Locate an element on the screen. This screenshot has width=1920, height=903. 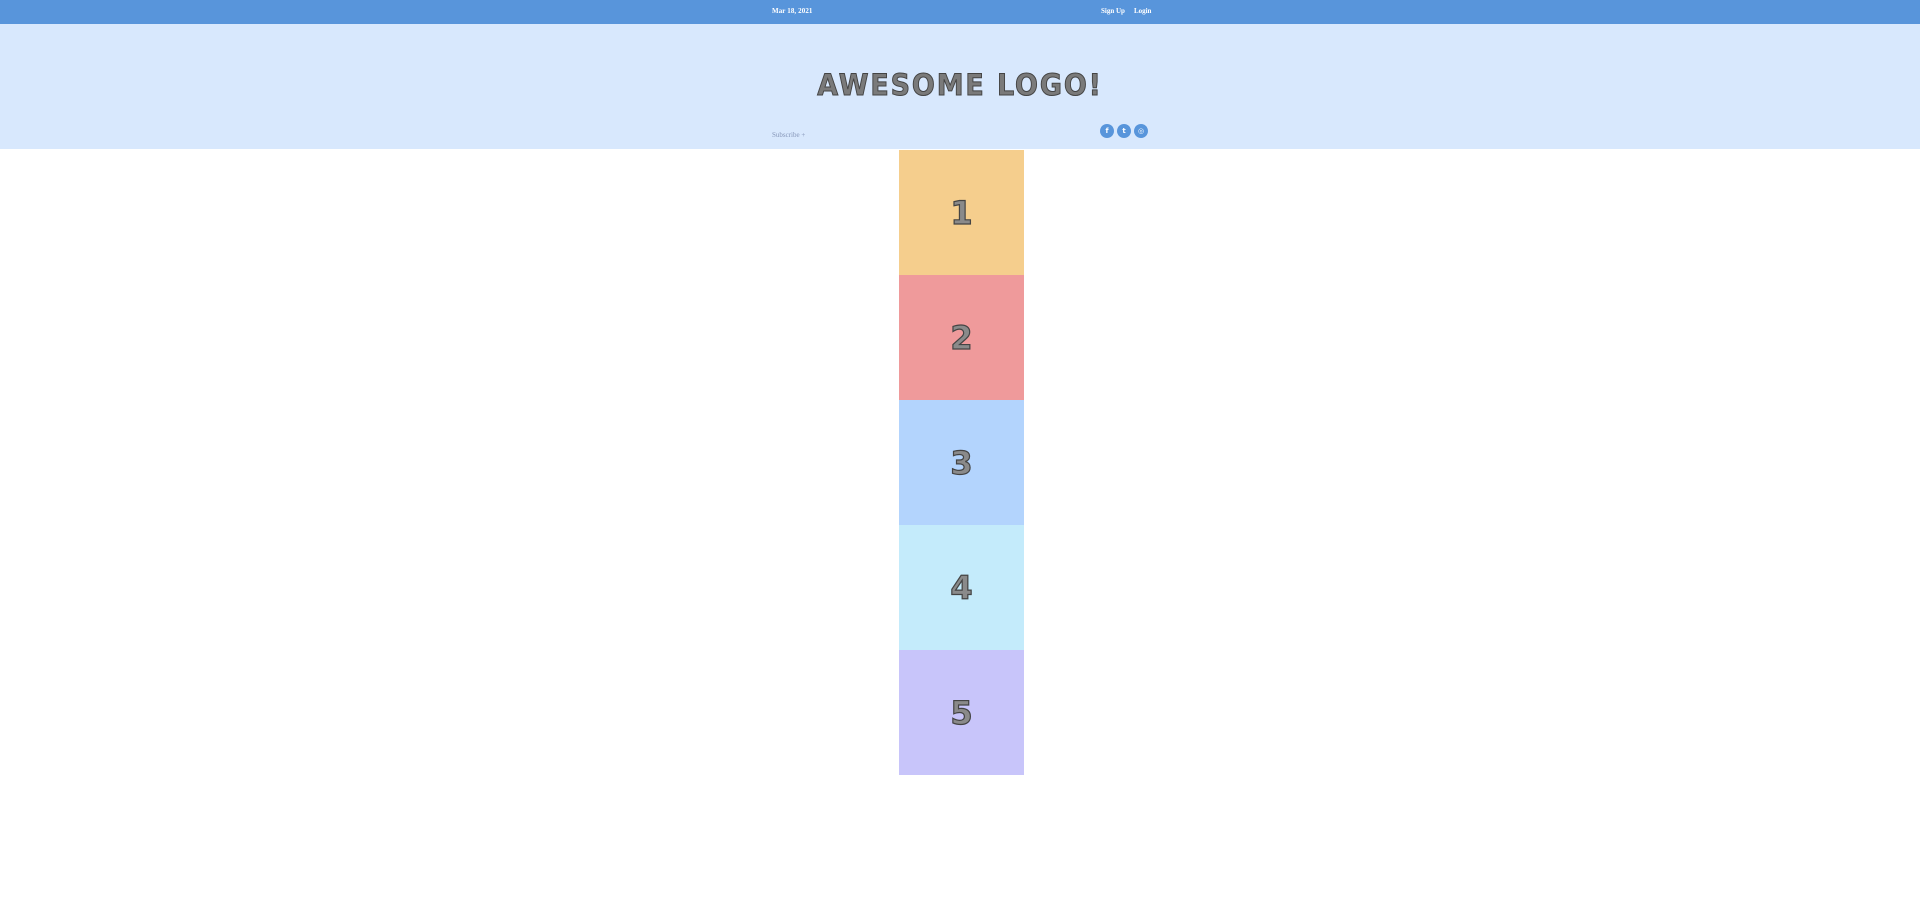
site-logo: AWESOME LOGO! is located at coordinates (960, 85).